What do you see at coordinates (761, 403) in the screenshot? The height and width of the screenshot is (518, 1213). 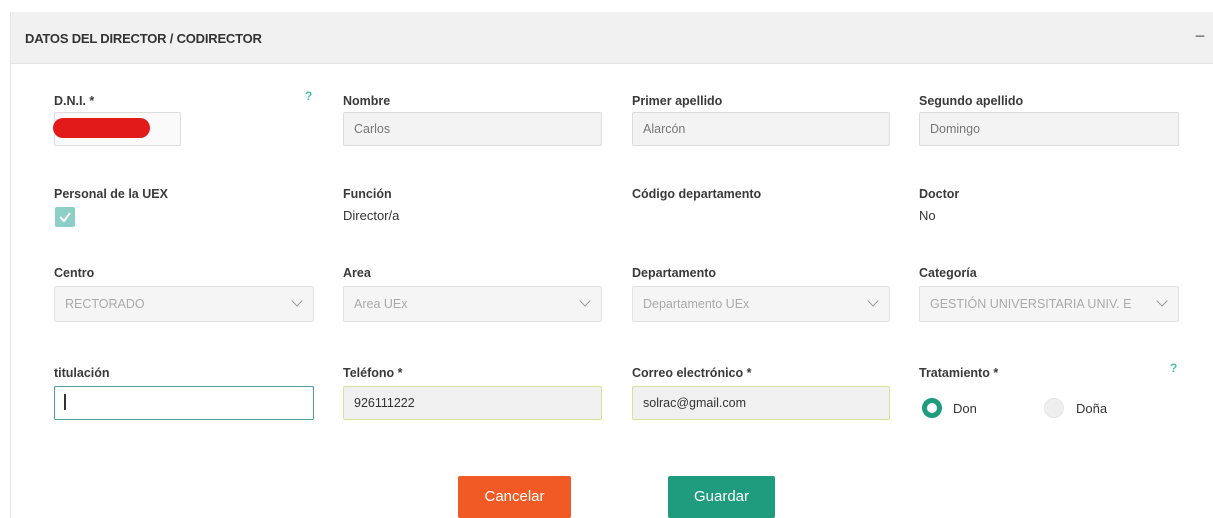 I see `correo-field: solrac@gmail.com` at bounding box center [761, 403].